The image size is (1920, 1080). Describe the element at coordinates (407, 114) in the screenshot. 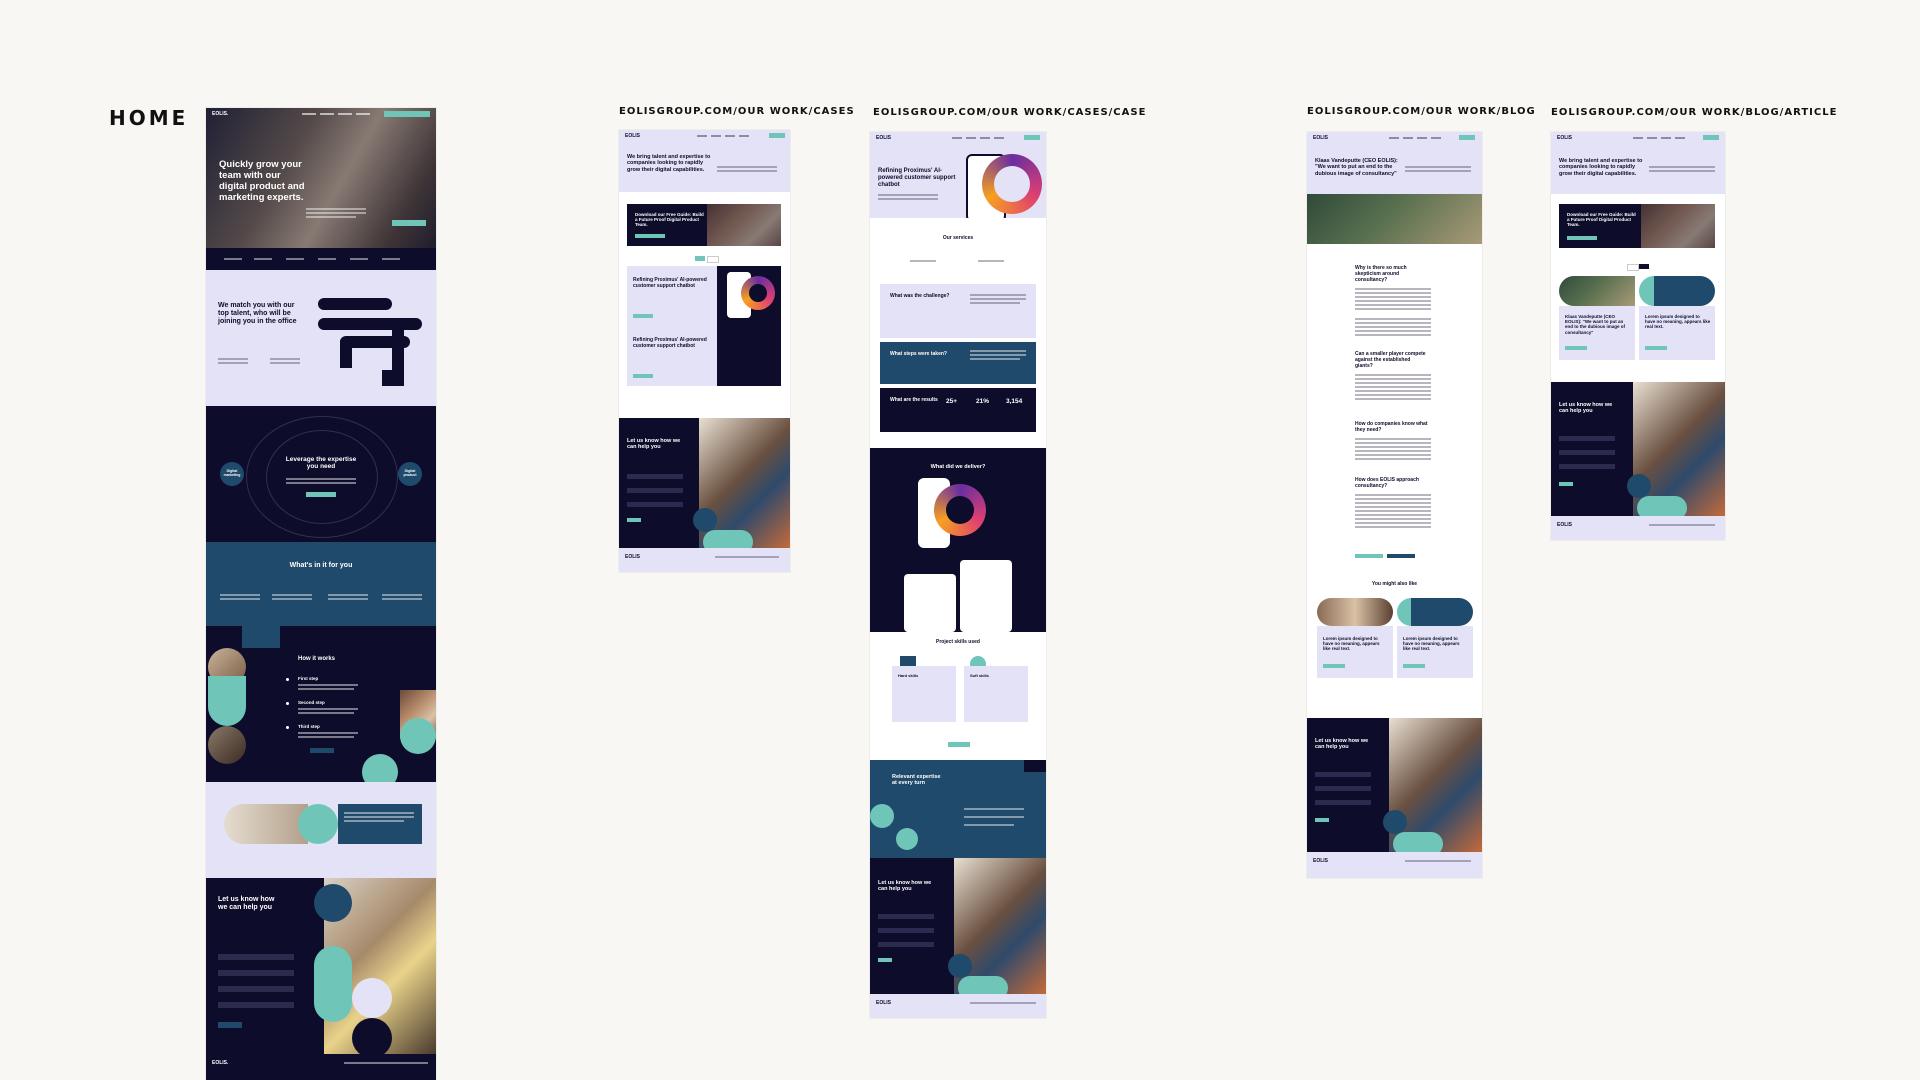

I see `nav-cta-button` at that location.